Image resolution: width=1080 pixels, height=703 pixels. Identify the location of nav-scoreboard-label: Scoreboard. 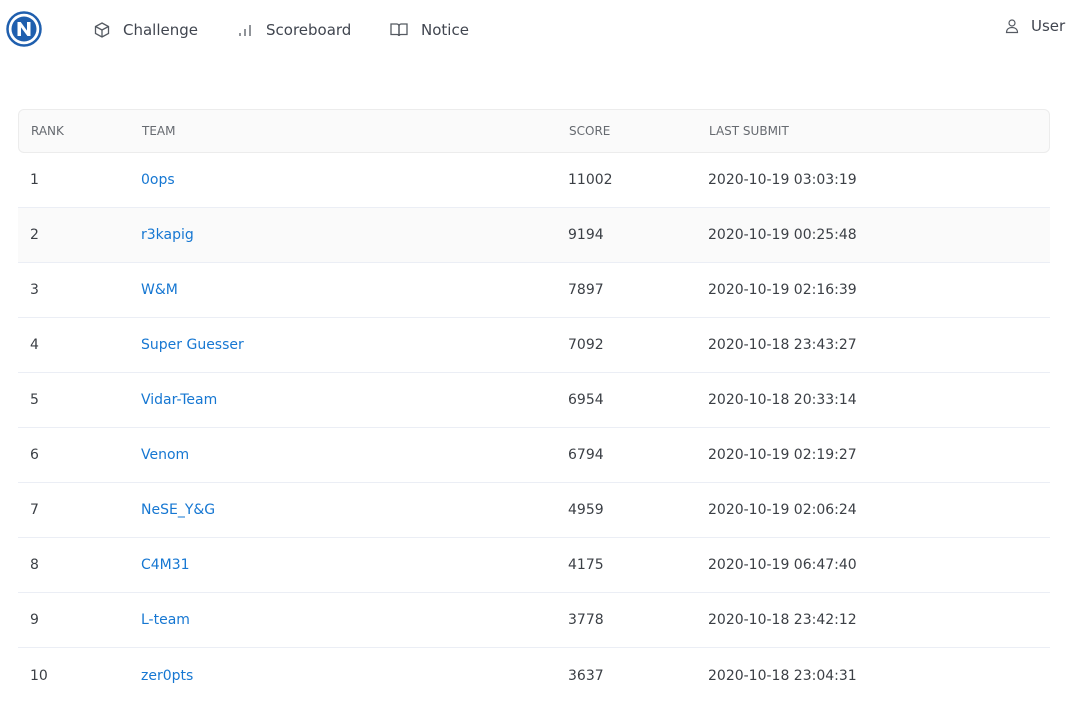
(309, 30).